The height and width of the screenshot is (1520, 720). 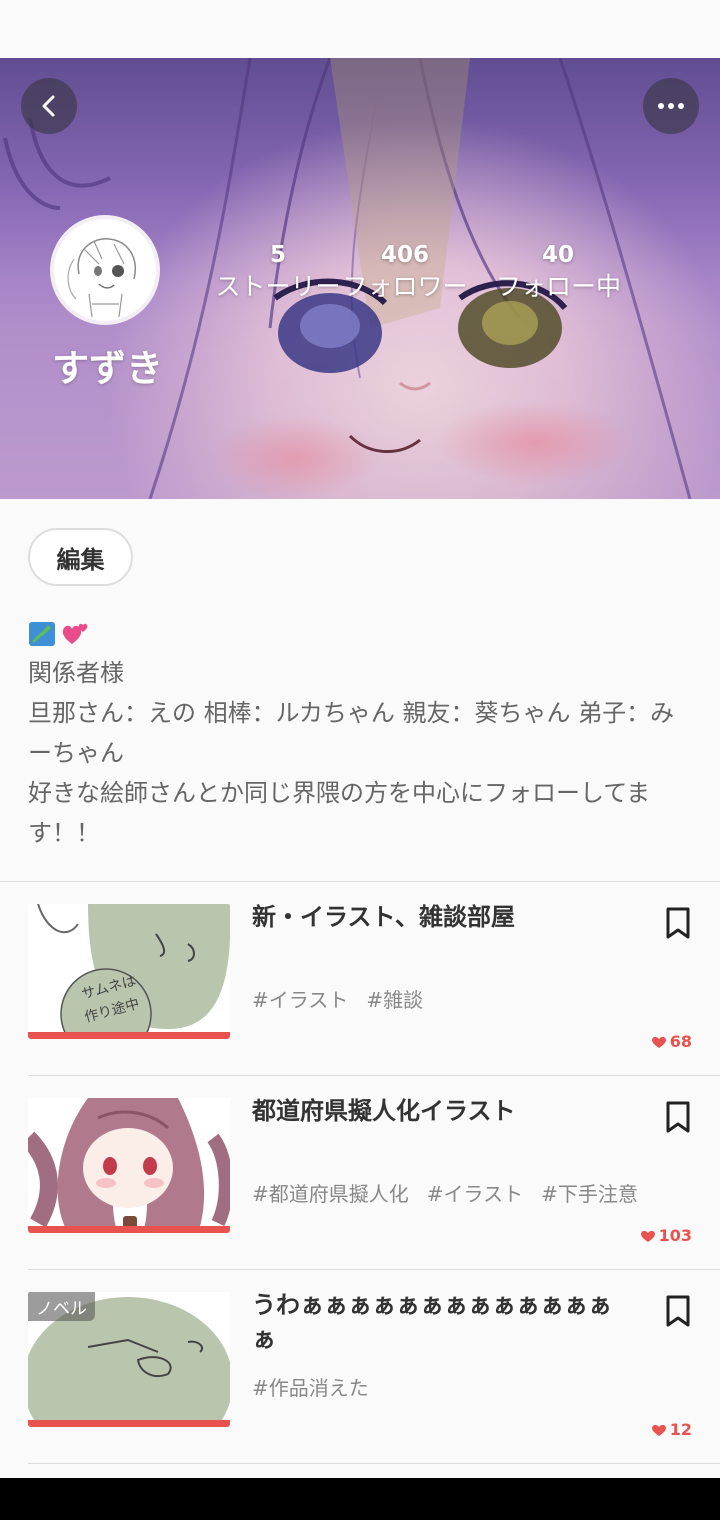 I want to click on japan-map-emoji, so click(x=42, y=634).